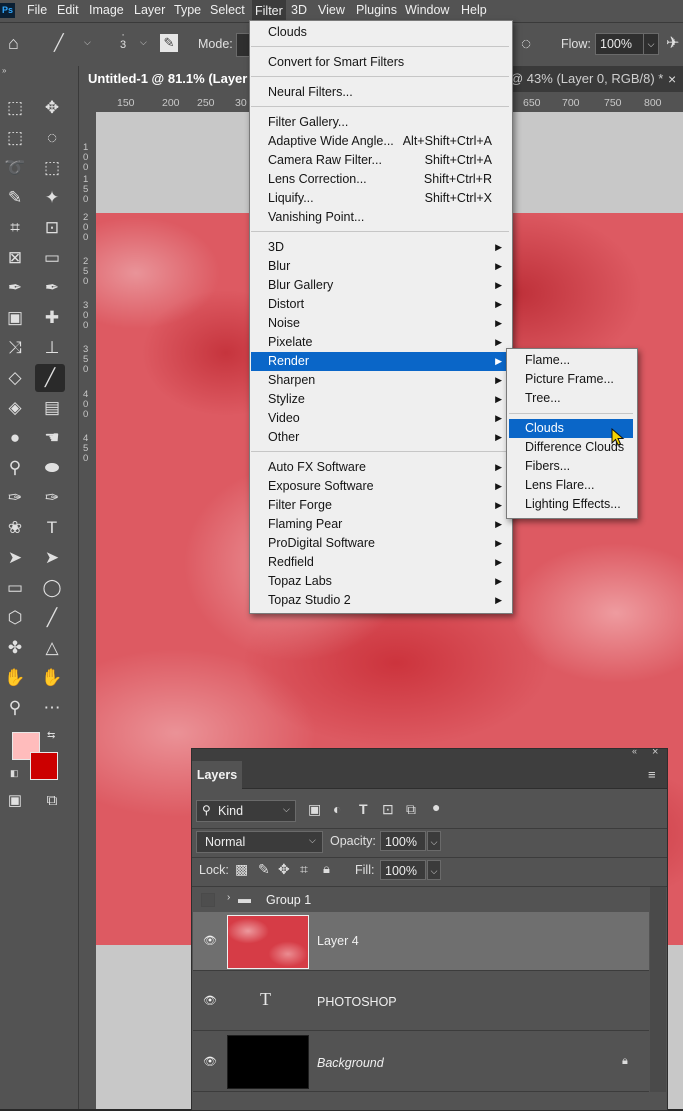 The width and height of the screenshot is (683, 1111). Describe the element at coordinates (434, 870) in the screenshot. I see `fill-dropdown: ⌵` at that location.